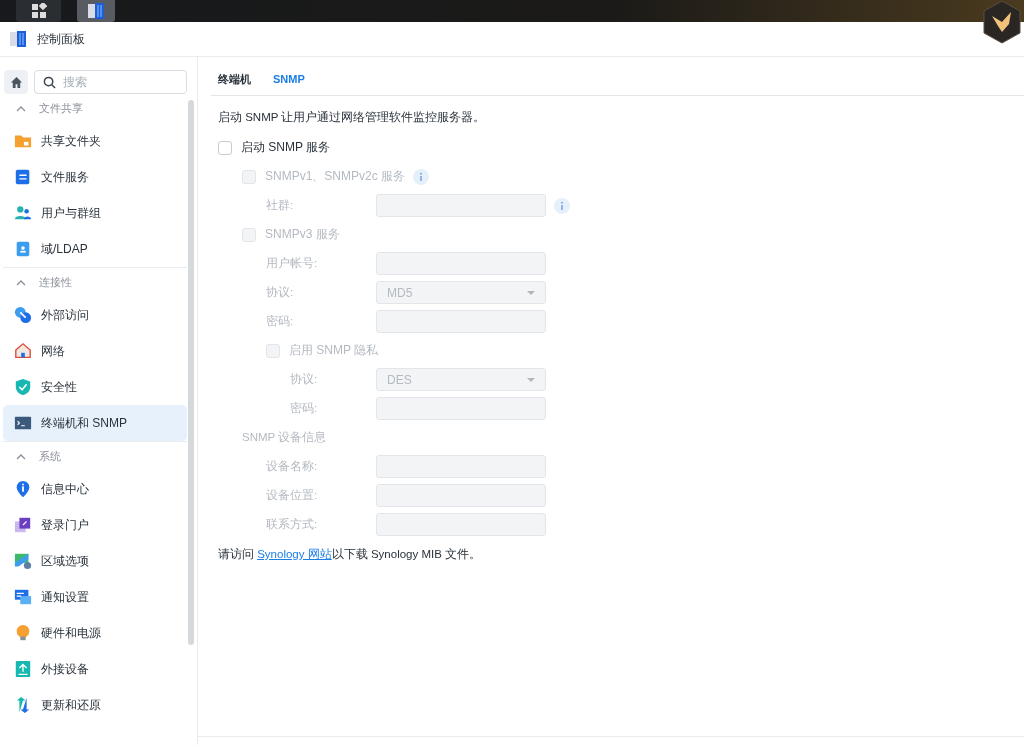 The width and height of the screenshot is (1024, 745). What do you see at coordinates (234, 76) in the screenshot?
I see `tab: 终端机` at bounding box center [234, 76].